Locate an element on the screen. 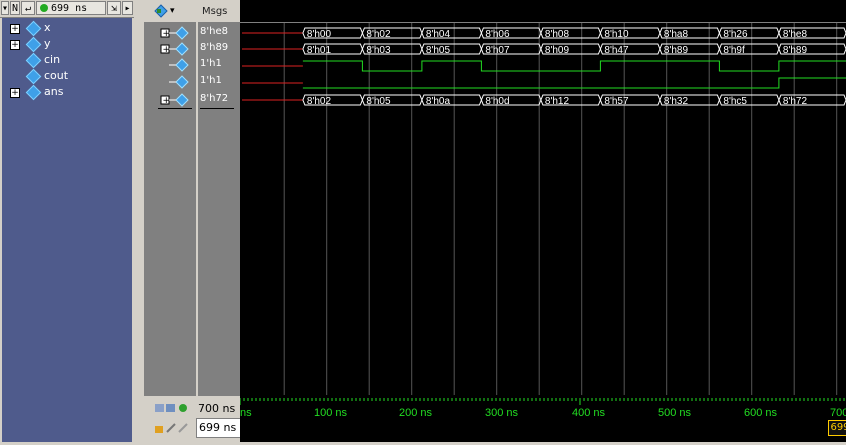  time-tick-label: 500 ns is located at coordinates (675, 413).